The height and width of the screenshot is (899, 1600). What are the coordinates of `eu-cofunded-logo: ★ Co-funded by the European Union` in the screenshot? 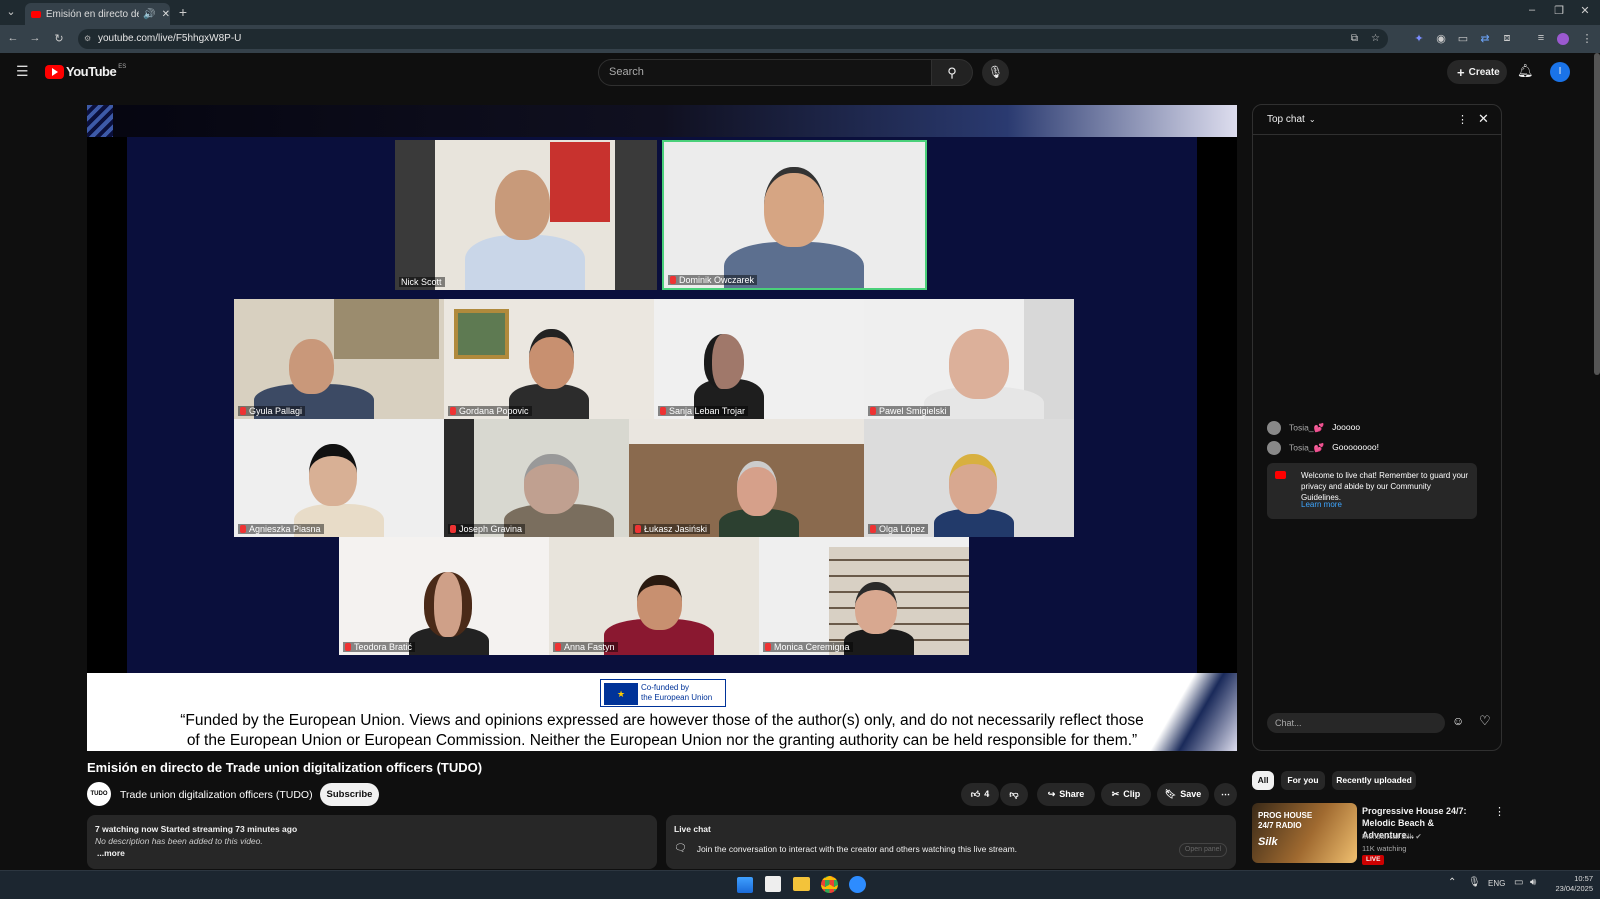 It's located at (663, 693).